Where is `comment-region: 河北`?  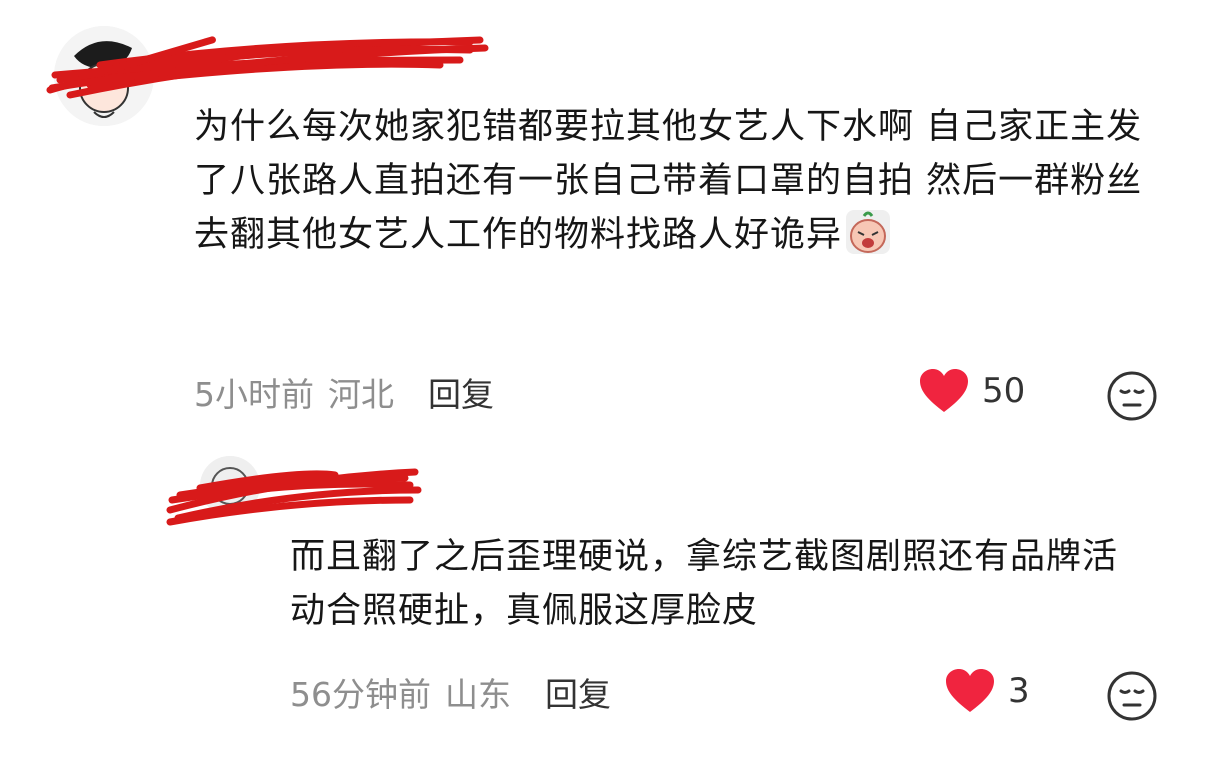 comment-region: 河北 is located at coordinates (361, 394).